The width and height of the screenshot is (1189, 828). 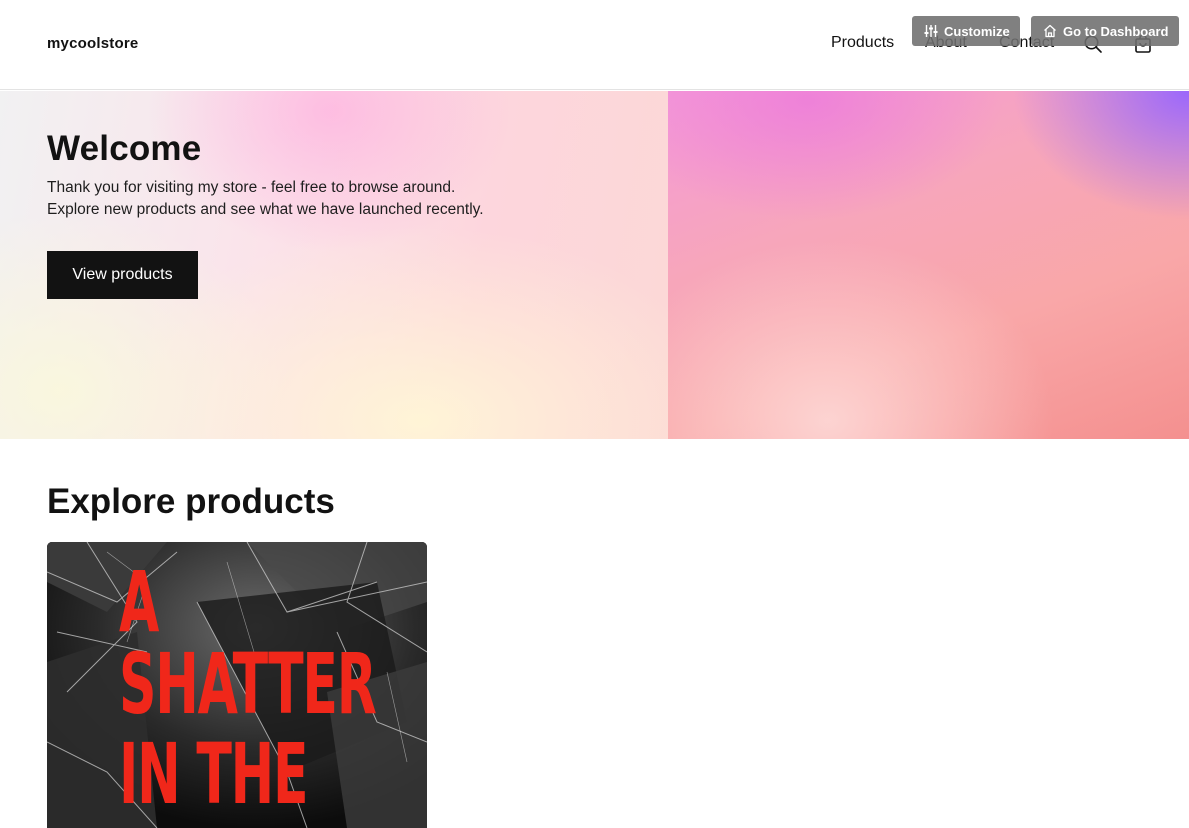 I want to click on hero-title: Welcome, so click(x=124, y=148).